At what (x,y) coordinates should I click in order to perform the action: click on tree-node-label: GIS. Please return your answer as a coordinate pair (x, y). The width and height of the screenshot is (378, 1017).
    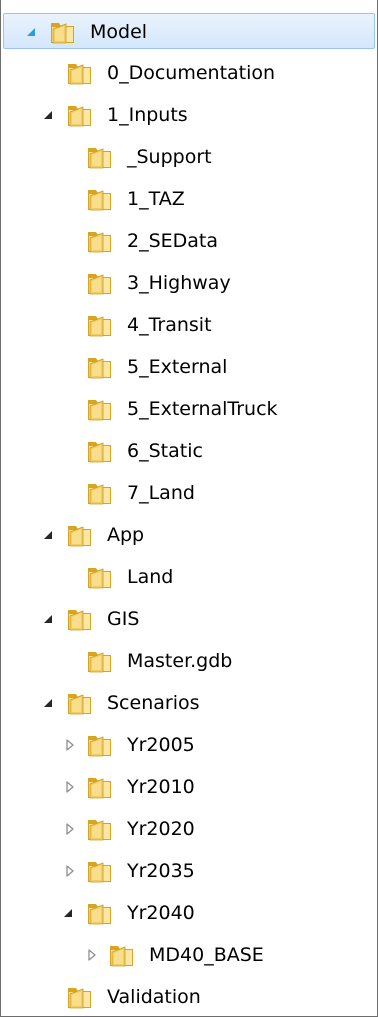
    Looking at the image, I should click on (123, 619).